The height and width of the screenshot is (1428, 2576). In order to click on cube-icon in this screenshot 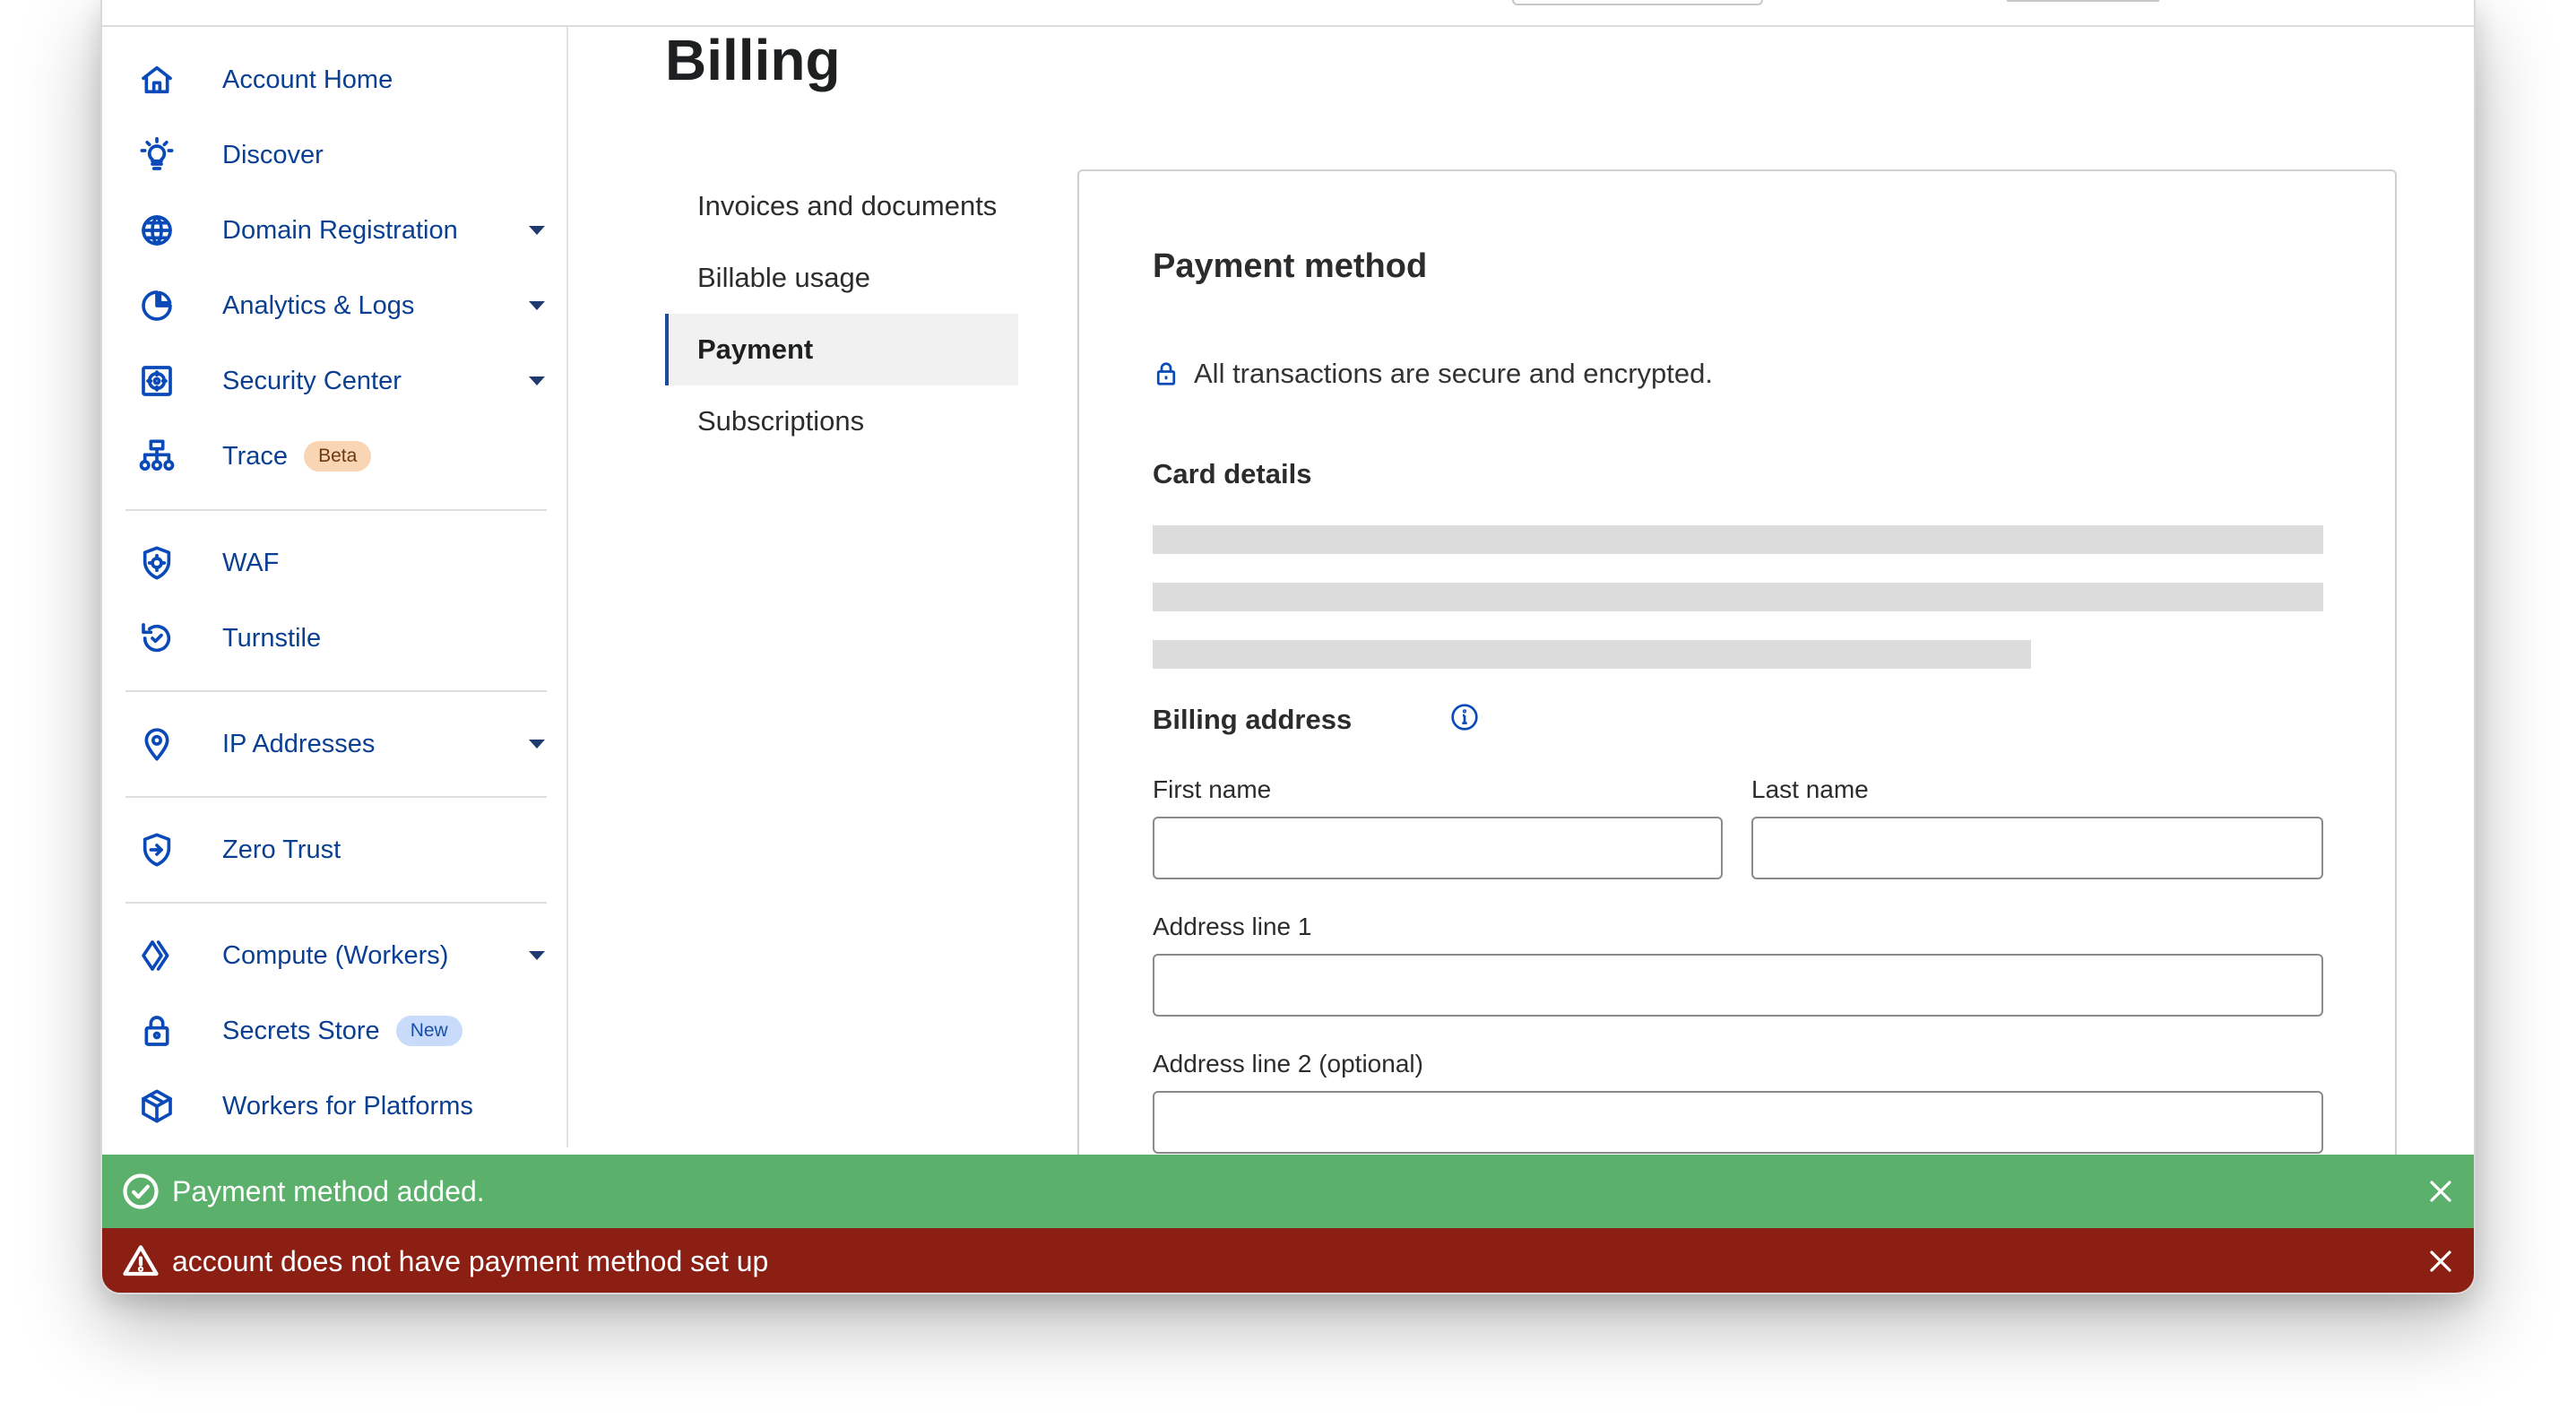, I will do `click(157, 1106)`.